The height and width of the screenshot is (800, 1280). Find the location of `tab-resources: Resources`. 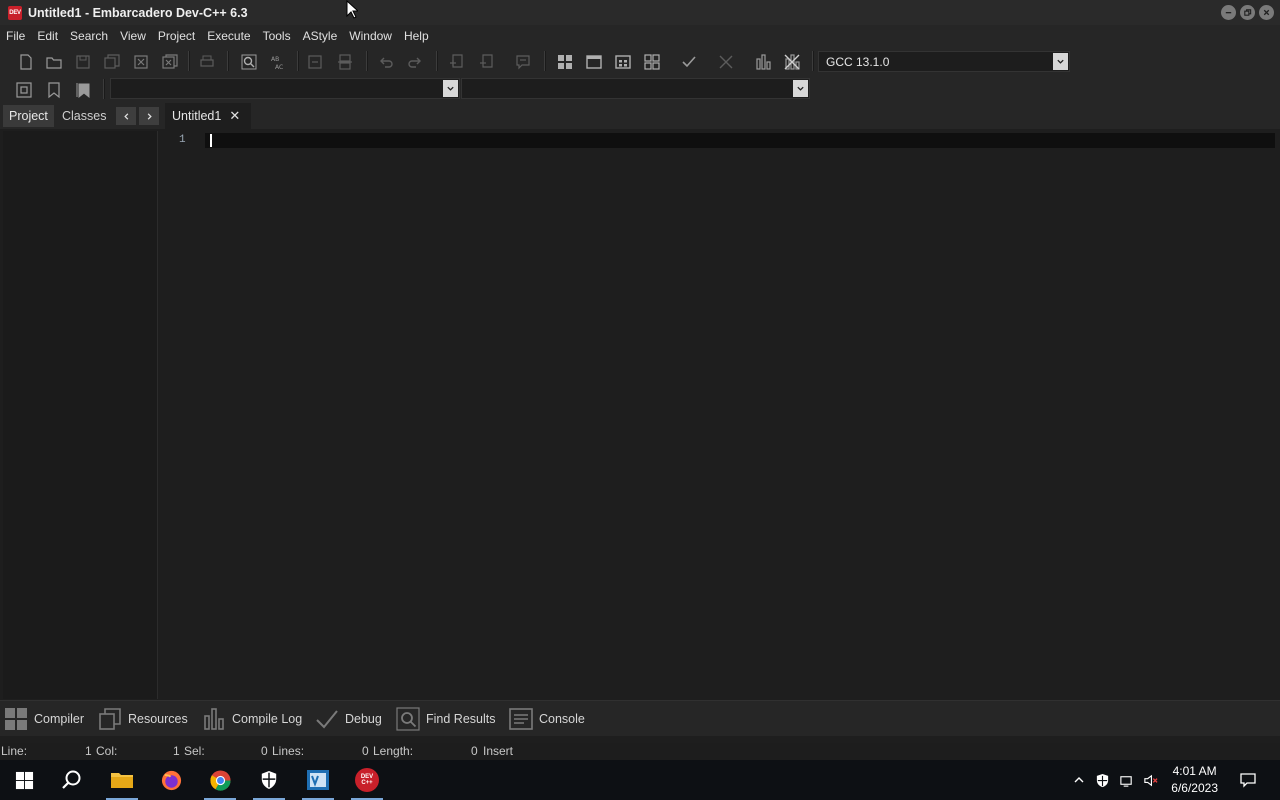

tab-resources: Resources is located at coordinates (143, 719).